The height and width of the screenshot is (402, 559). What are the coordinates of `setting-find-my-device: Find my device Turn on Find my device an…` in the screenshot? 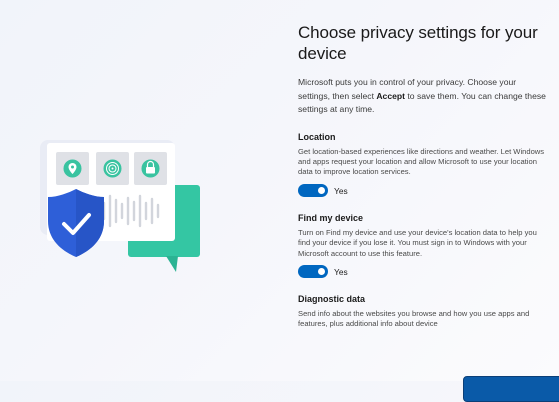 It's located at (423, 246).